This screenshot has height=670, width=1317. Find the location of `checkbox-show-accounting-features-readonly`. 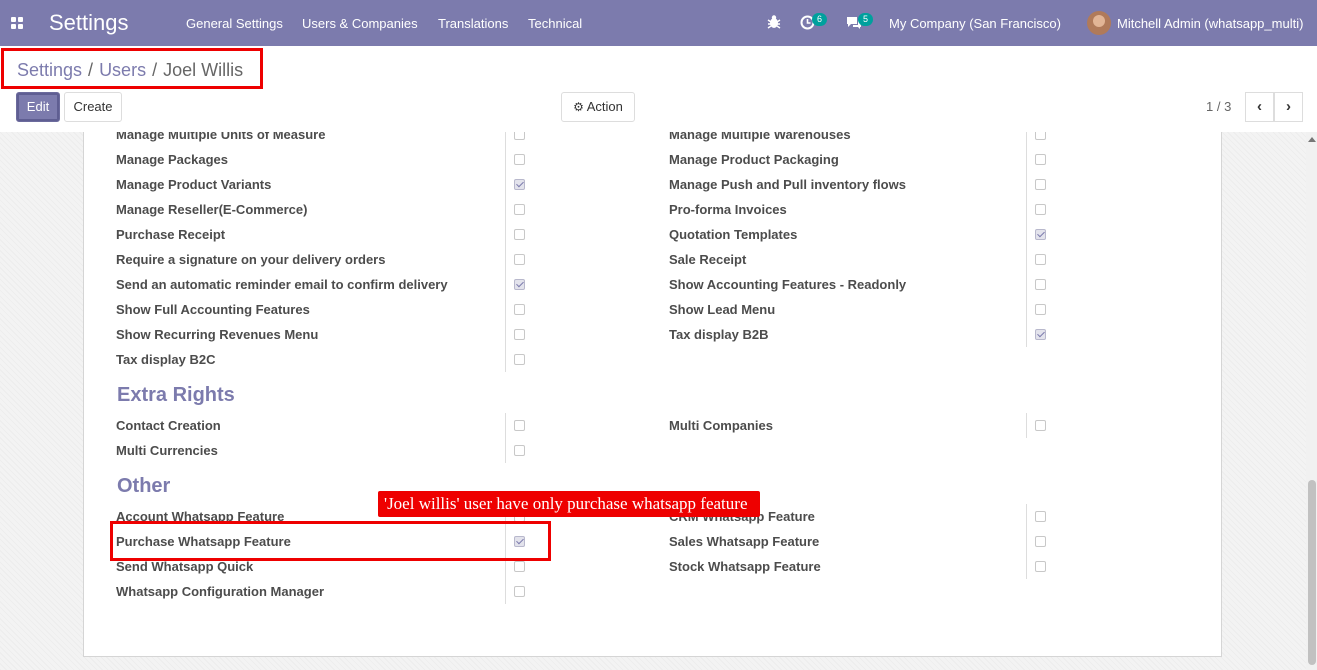

checkbox-show-accounting-features-readonly is located at coordinates (1040, 284).